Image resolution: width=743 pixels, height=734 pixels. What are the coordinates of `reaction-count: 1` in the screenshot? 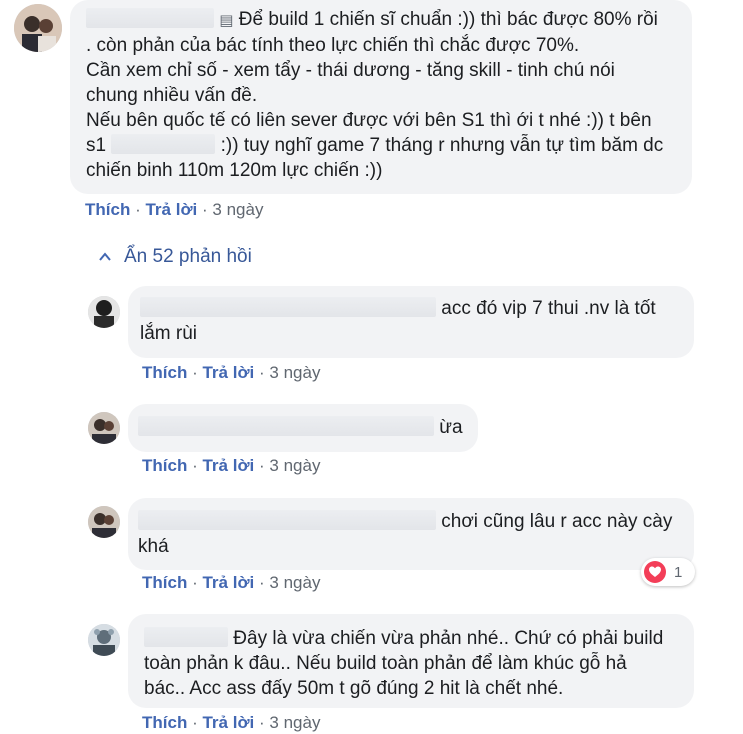 It's located at (678, 572).